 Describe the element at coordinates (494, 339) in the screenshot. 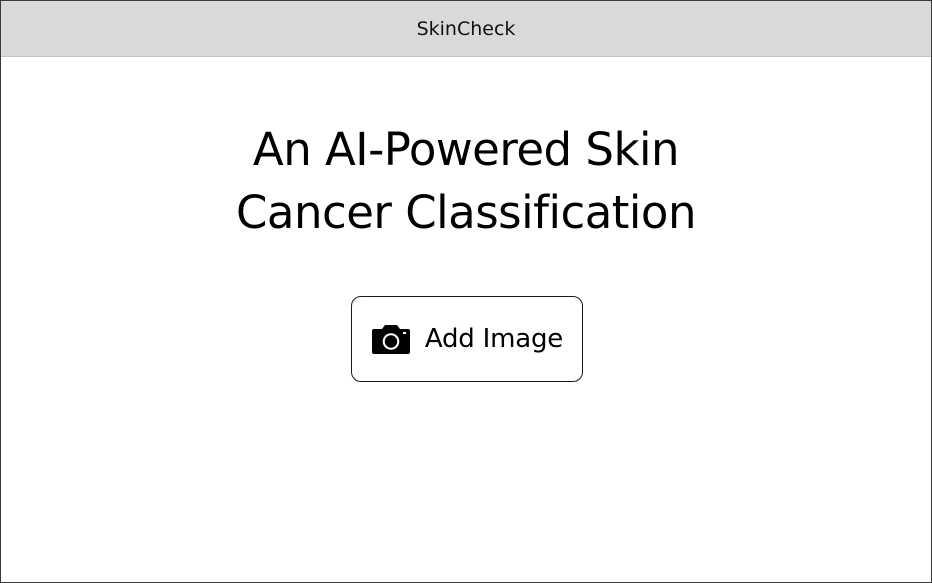

I see `add-image-label: Add Image` at that location.